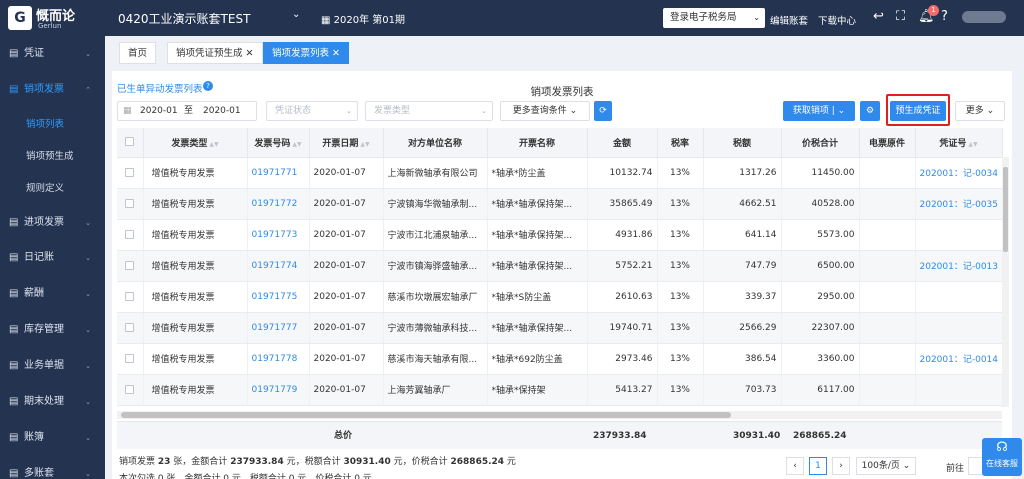 This screenshot has height=479, width=1024. I want to click on chevron-down-icon: ⌄, so click(296, 14).